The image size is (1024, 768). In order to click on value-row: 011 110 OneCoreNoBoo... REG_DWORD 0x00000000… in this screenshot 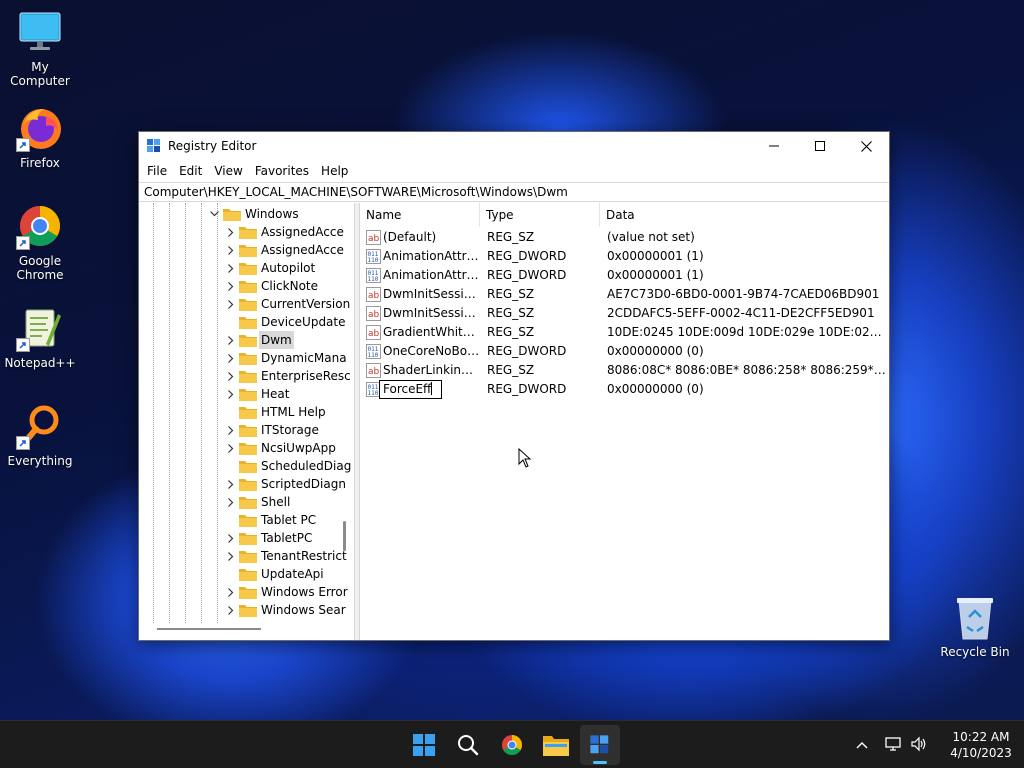, I will do `click(624, 351)`.